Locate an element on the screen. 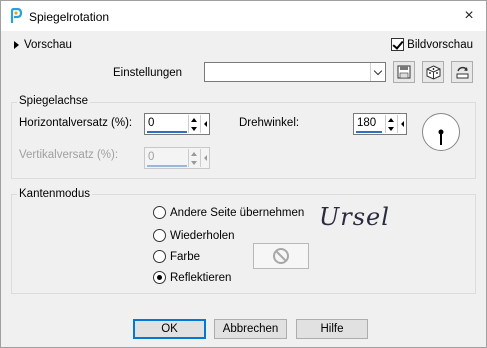 The height and width of the screenshot is (348, 487). vertical-offset-spinner: 0 is located at coordinates (177, 158).